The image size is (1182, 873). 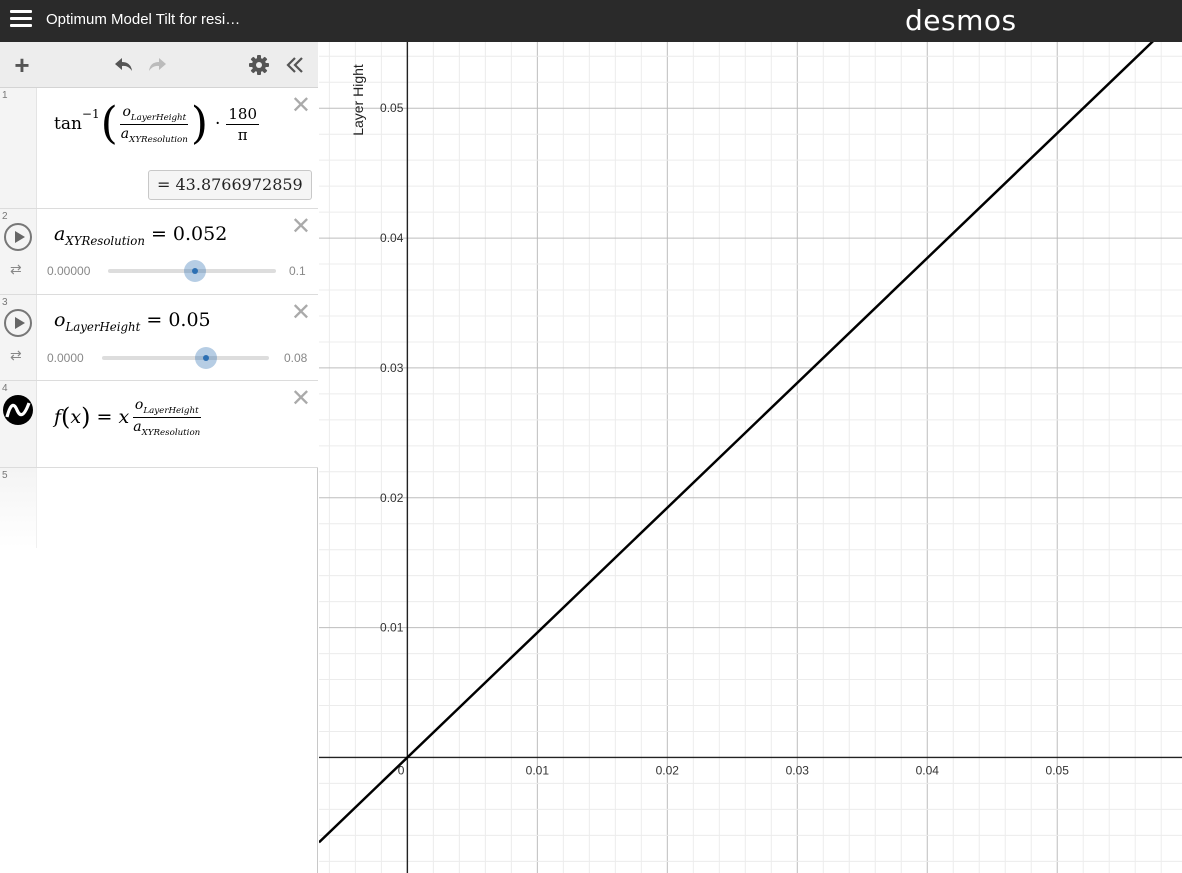 I want to click on expression-number: 4, so click(x=5, y=388).